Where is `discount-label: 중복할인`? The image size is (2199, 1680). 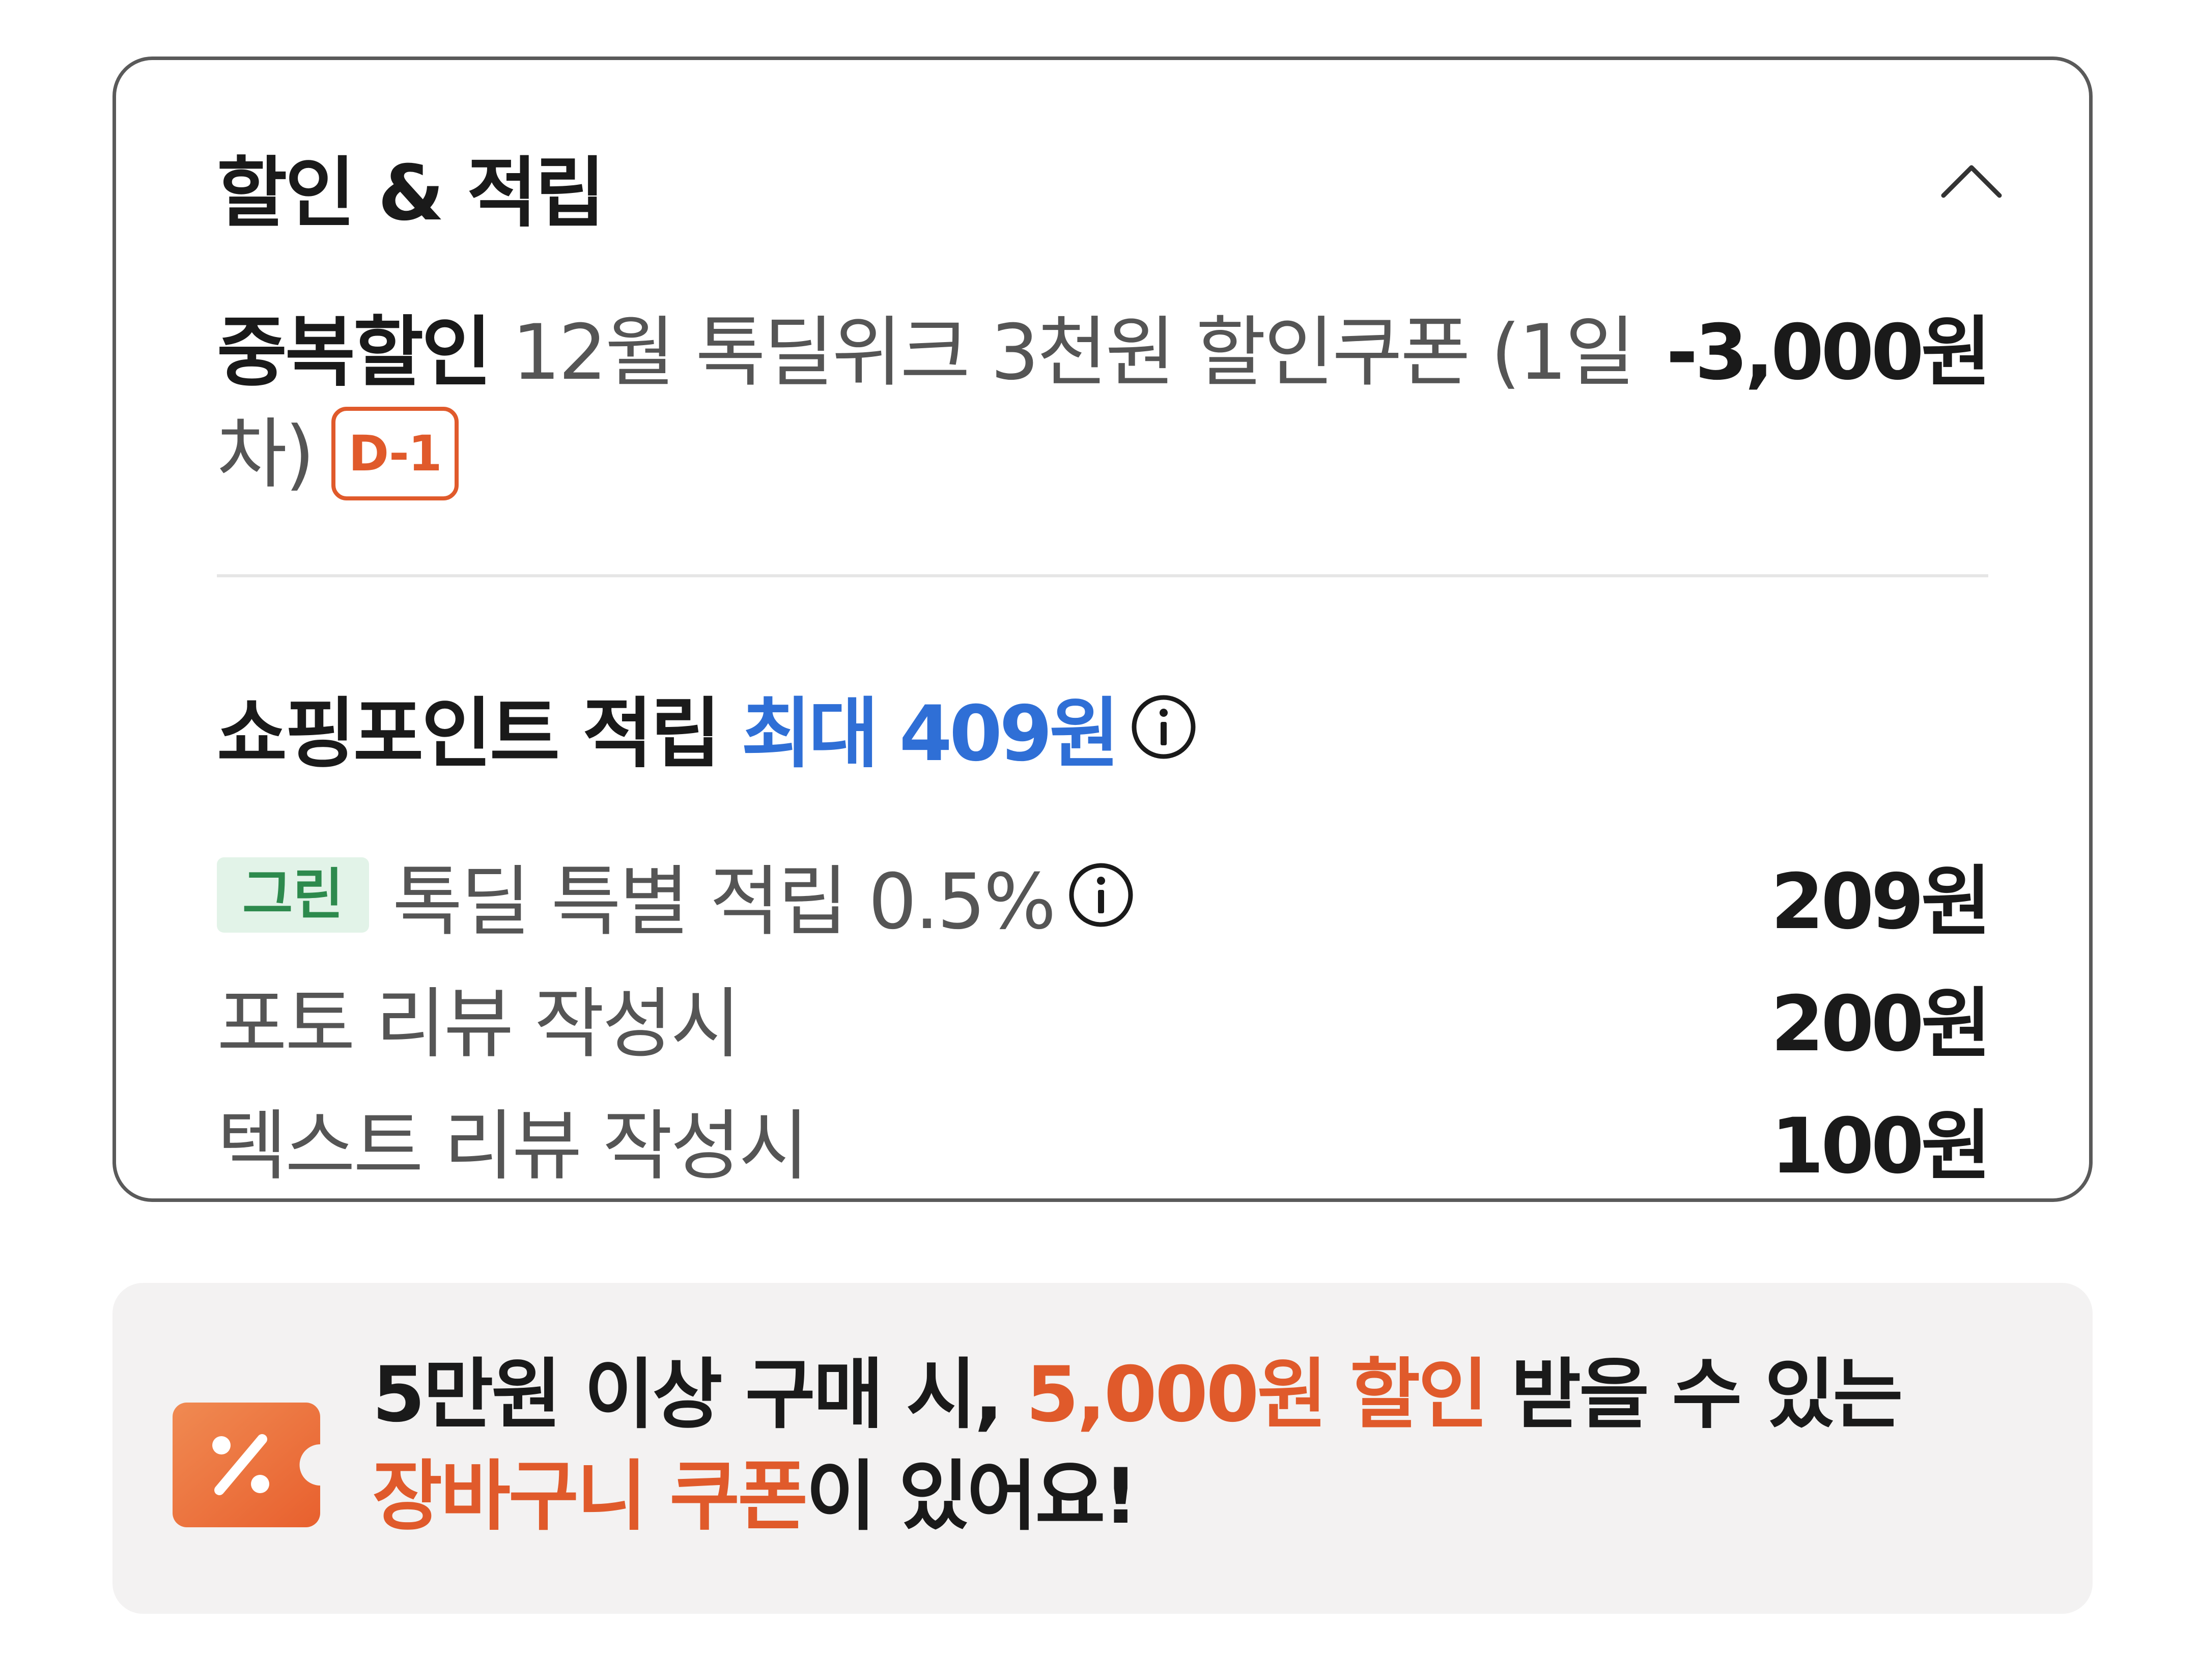
discount-label: 중복할인 is located at coordinates (354, 353).